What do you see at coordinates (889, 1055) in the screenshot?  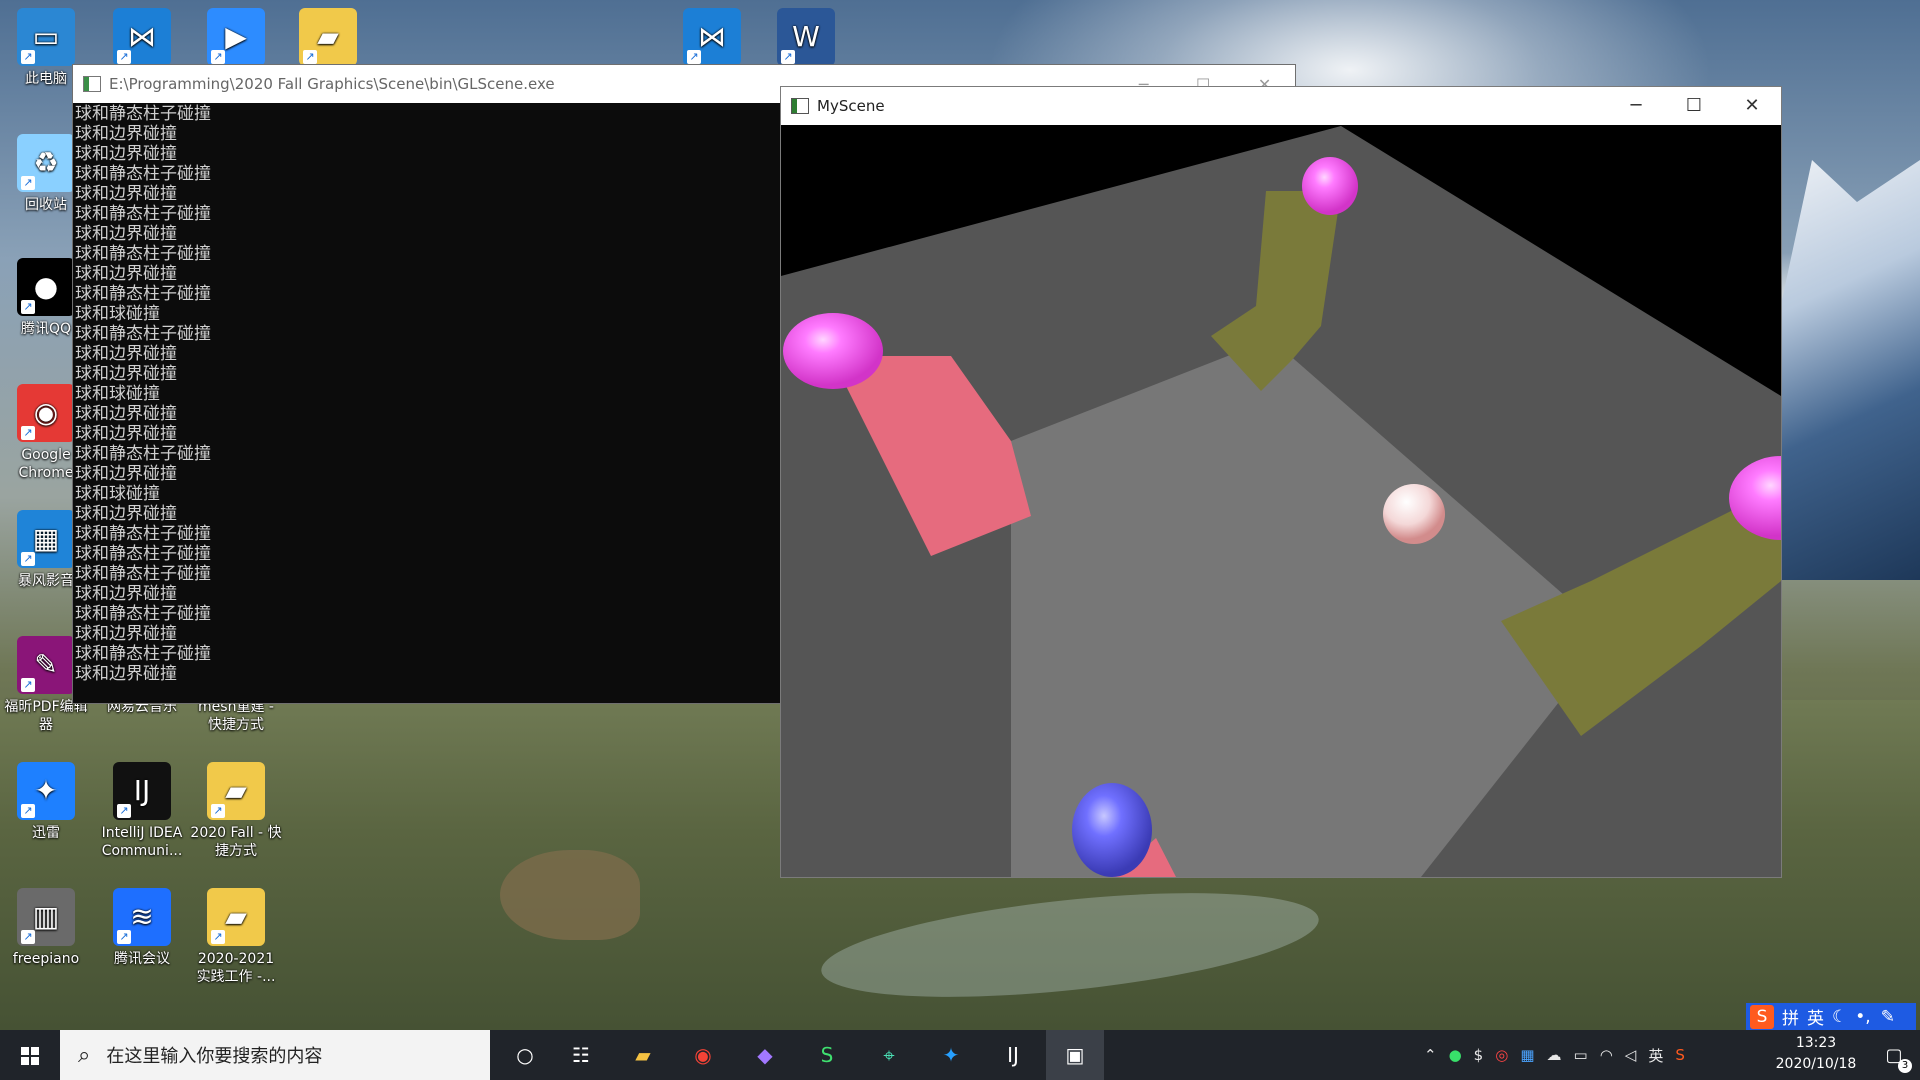 I see `map-app-taskbar-icon: ⌖` at bounding box center [889, 1055].